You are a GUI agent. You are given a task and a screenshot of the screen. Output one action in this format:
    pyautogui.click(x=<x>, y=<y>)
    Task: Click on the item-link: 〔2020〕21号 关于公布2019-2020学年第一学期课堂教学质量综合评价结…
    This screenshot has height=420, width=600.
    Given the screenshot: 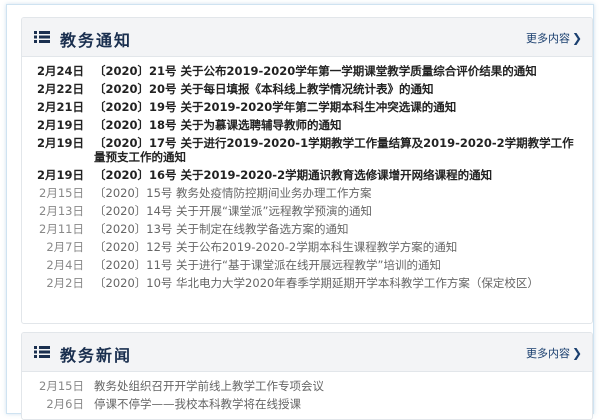 What is the action you would take?
    pyautogui.click(x=337, y=71)
    